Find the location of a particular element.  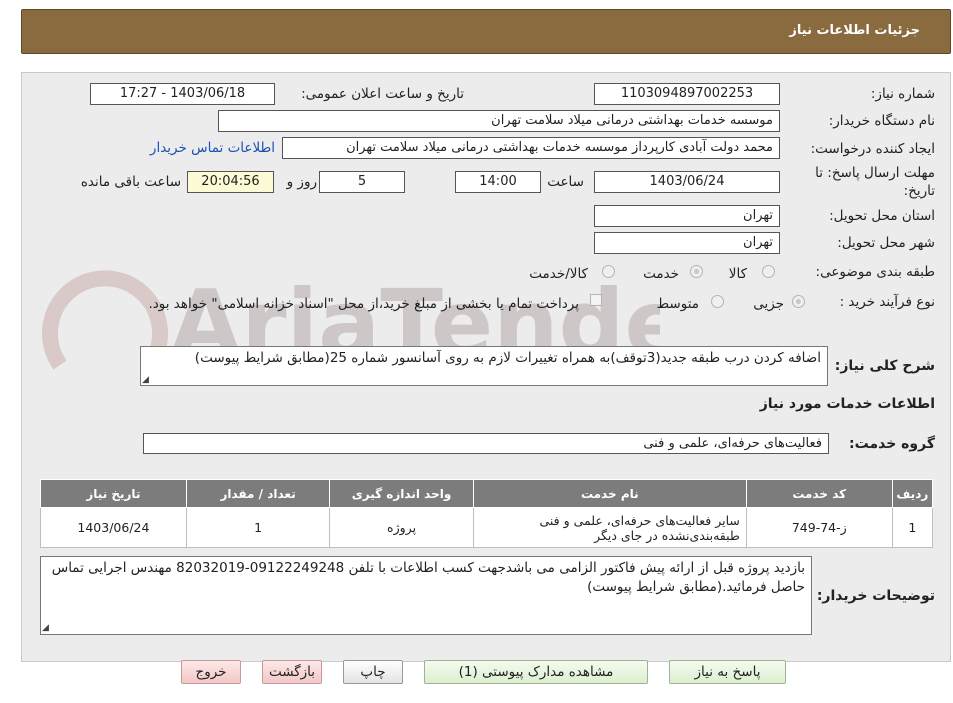

province-field: تهران is located at coordinates (687, 216).